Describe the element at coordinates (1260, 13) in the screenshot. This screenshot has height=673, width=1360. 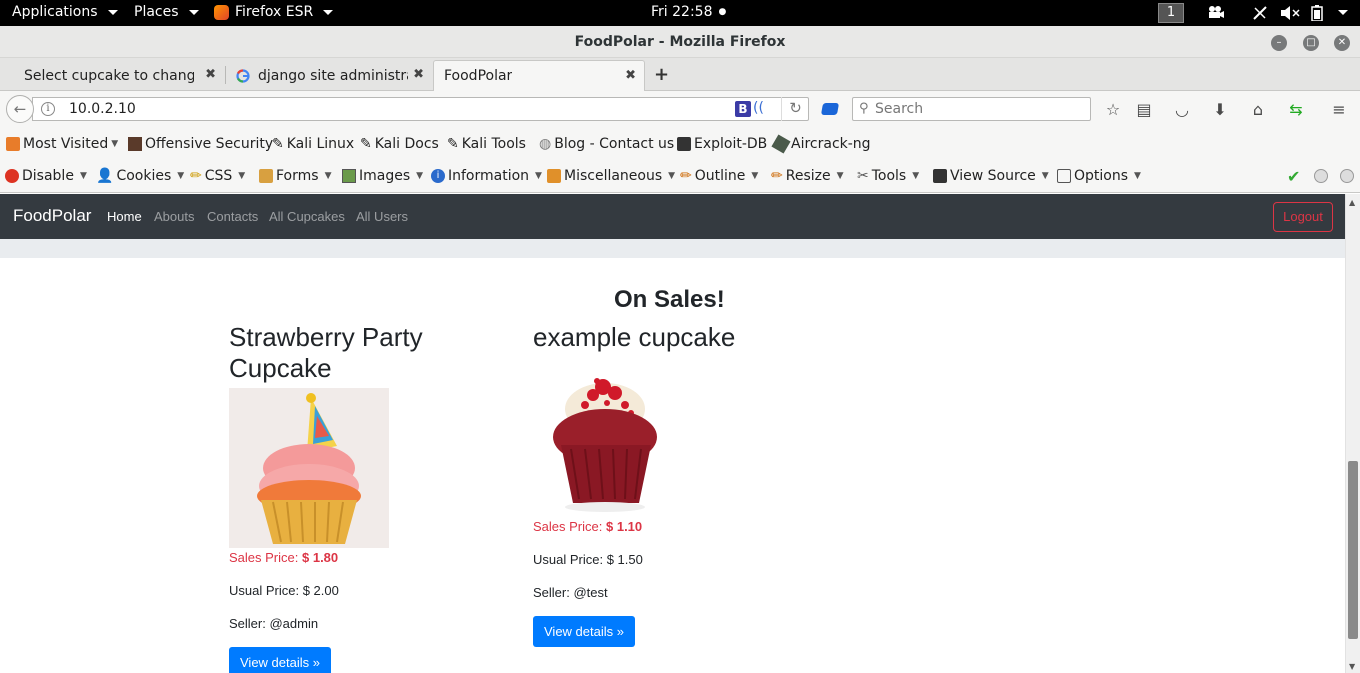
I see `network-disabled-icon` at that location.